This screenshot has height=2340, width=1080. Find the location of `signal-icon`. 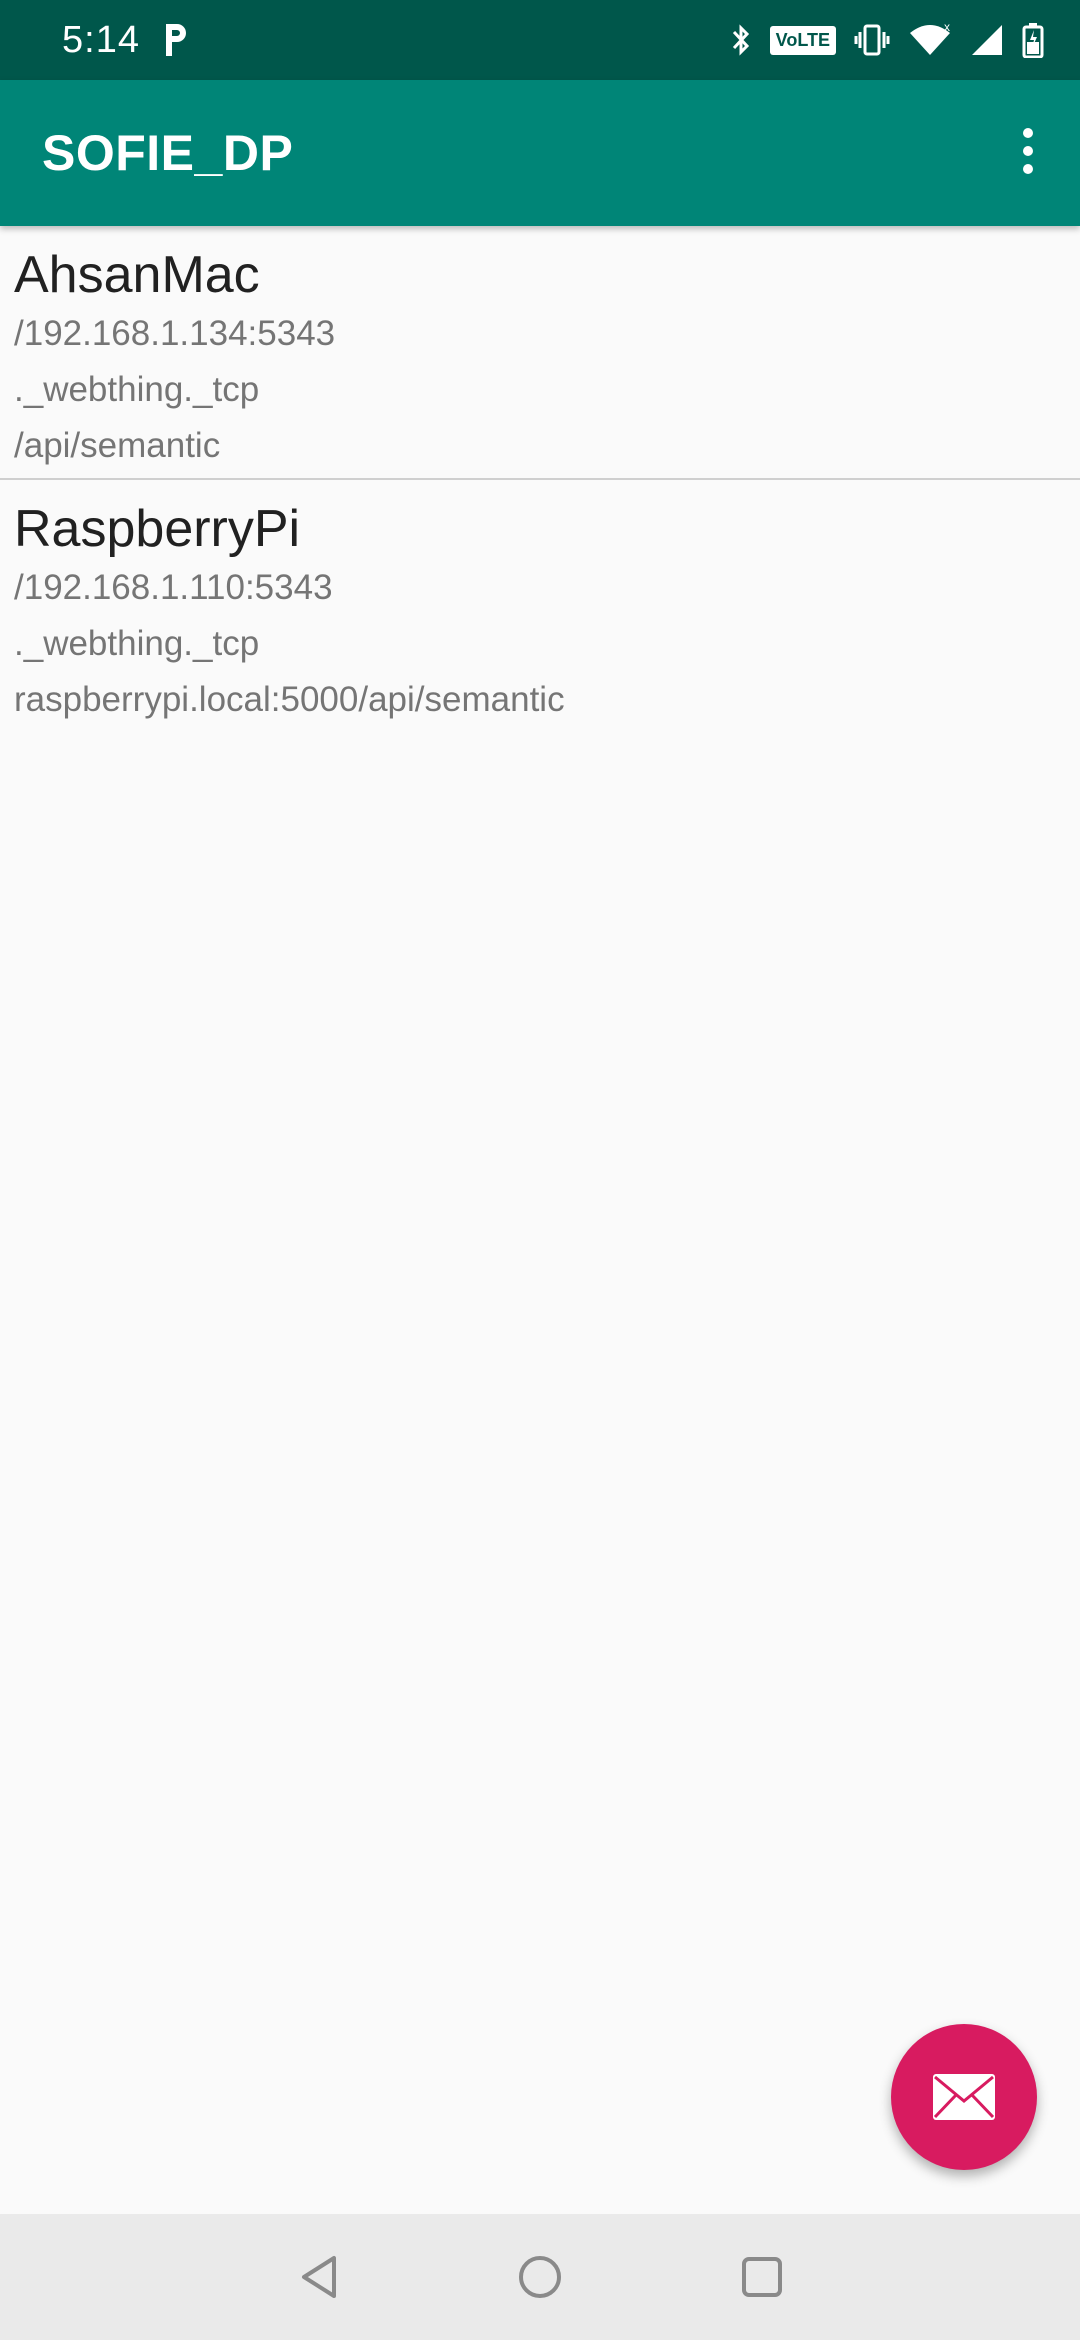

signal-icon is located at coordinates (987, 40).